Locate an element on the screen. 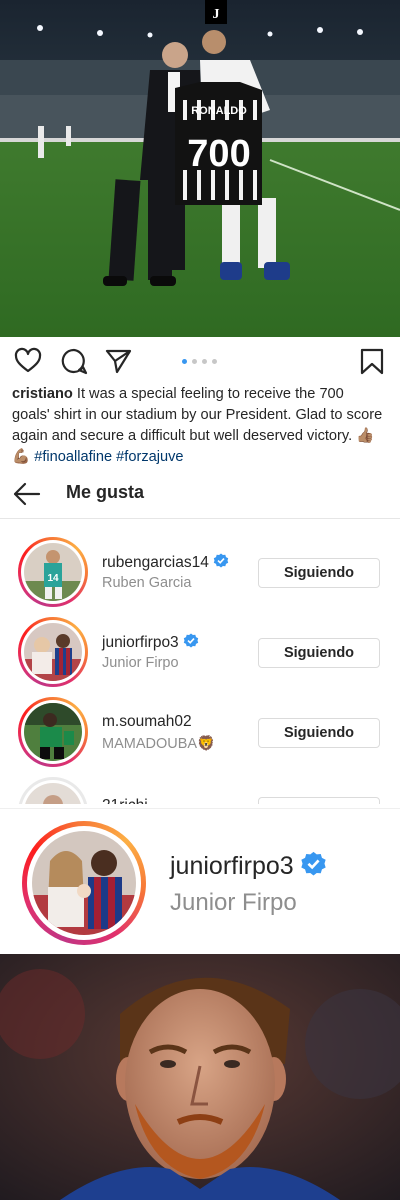  list-item: juniorfirpo3 Junior Firpo Siguiendo is located at coordinates (200, 643).